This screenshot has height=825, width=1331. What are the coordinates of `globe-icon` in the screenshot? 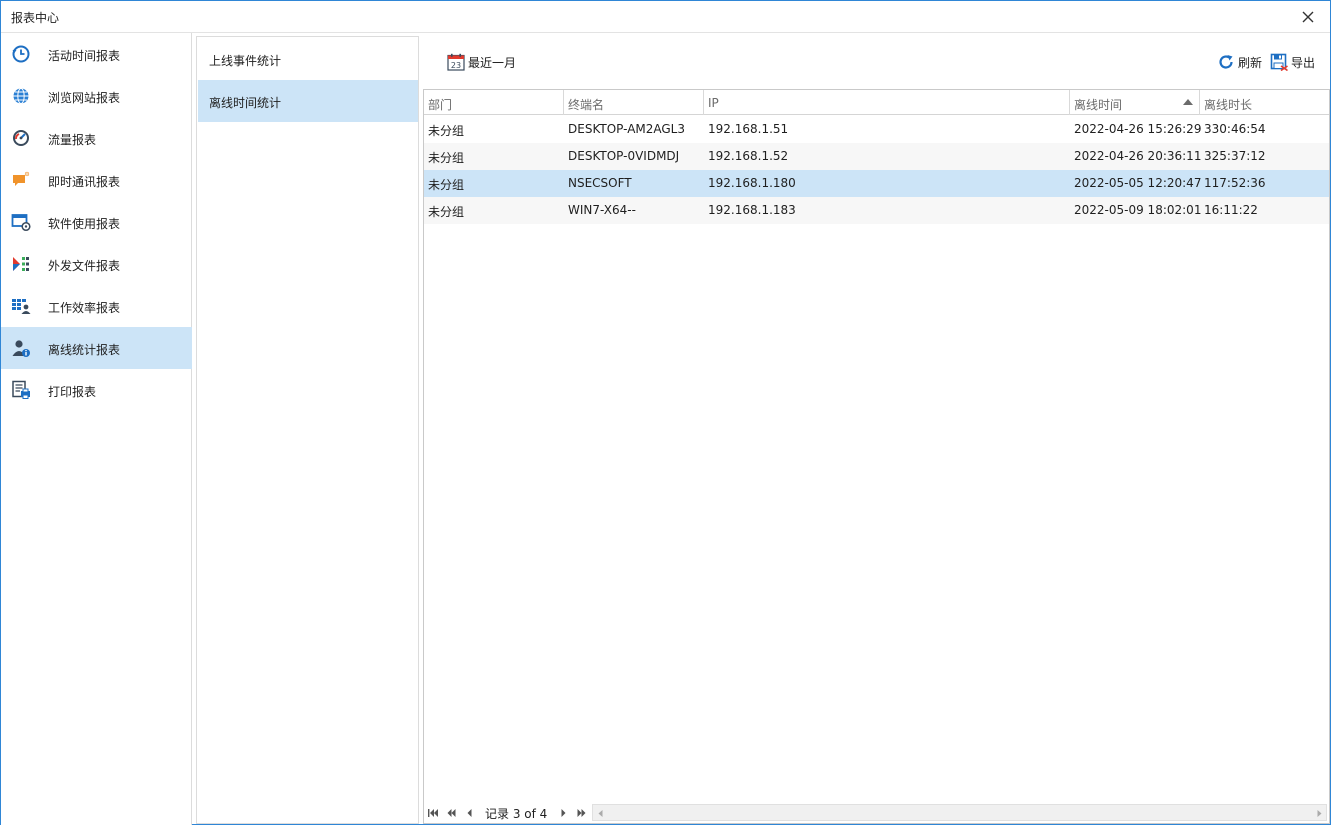 It's located at (21, 96).